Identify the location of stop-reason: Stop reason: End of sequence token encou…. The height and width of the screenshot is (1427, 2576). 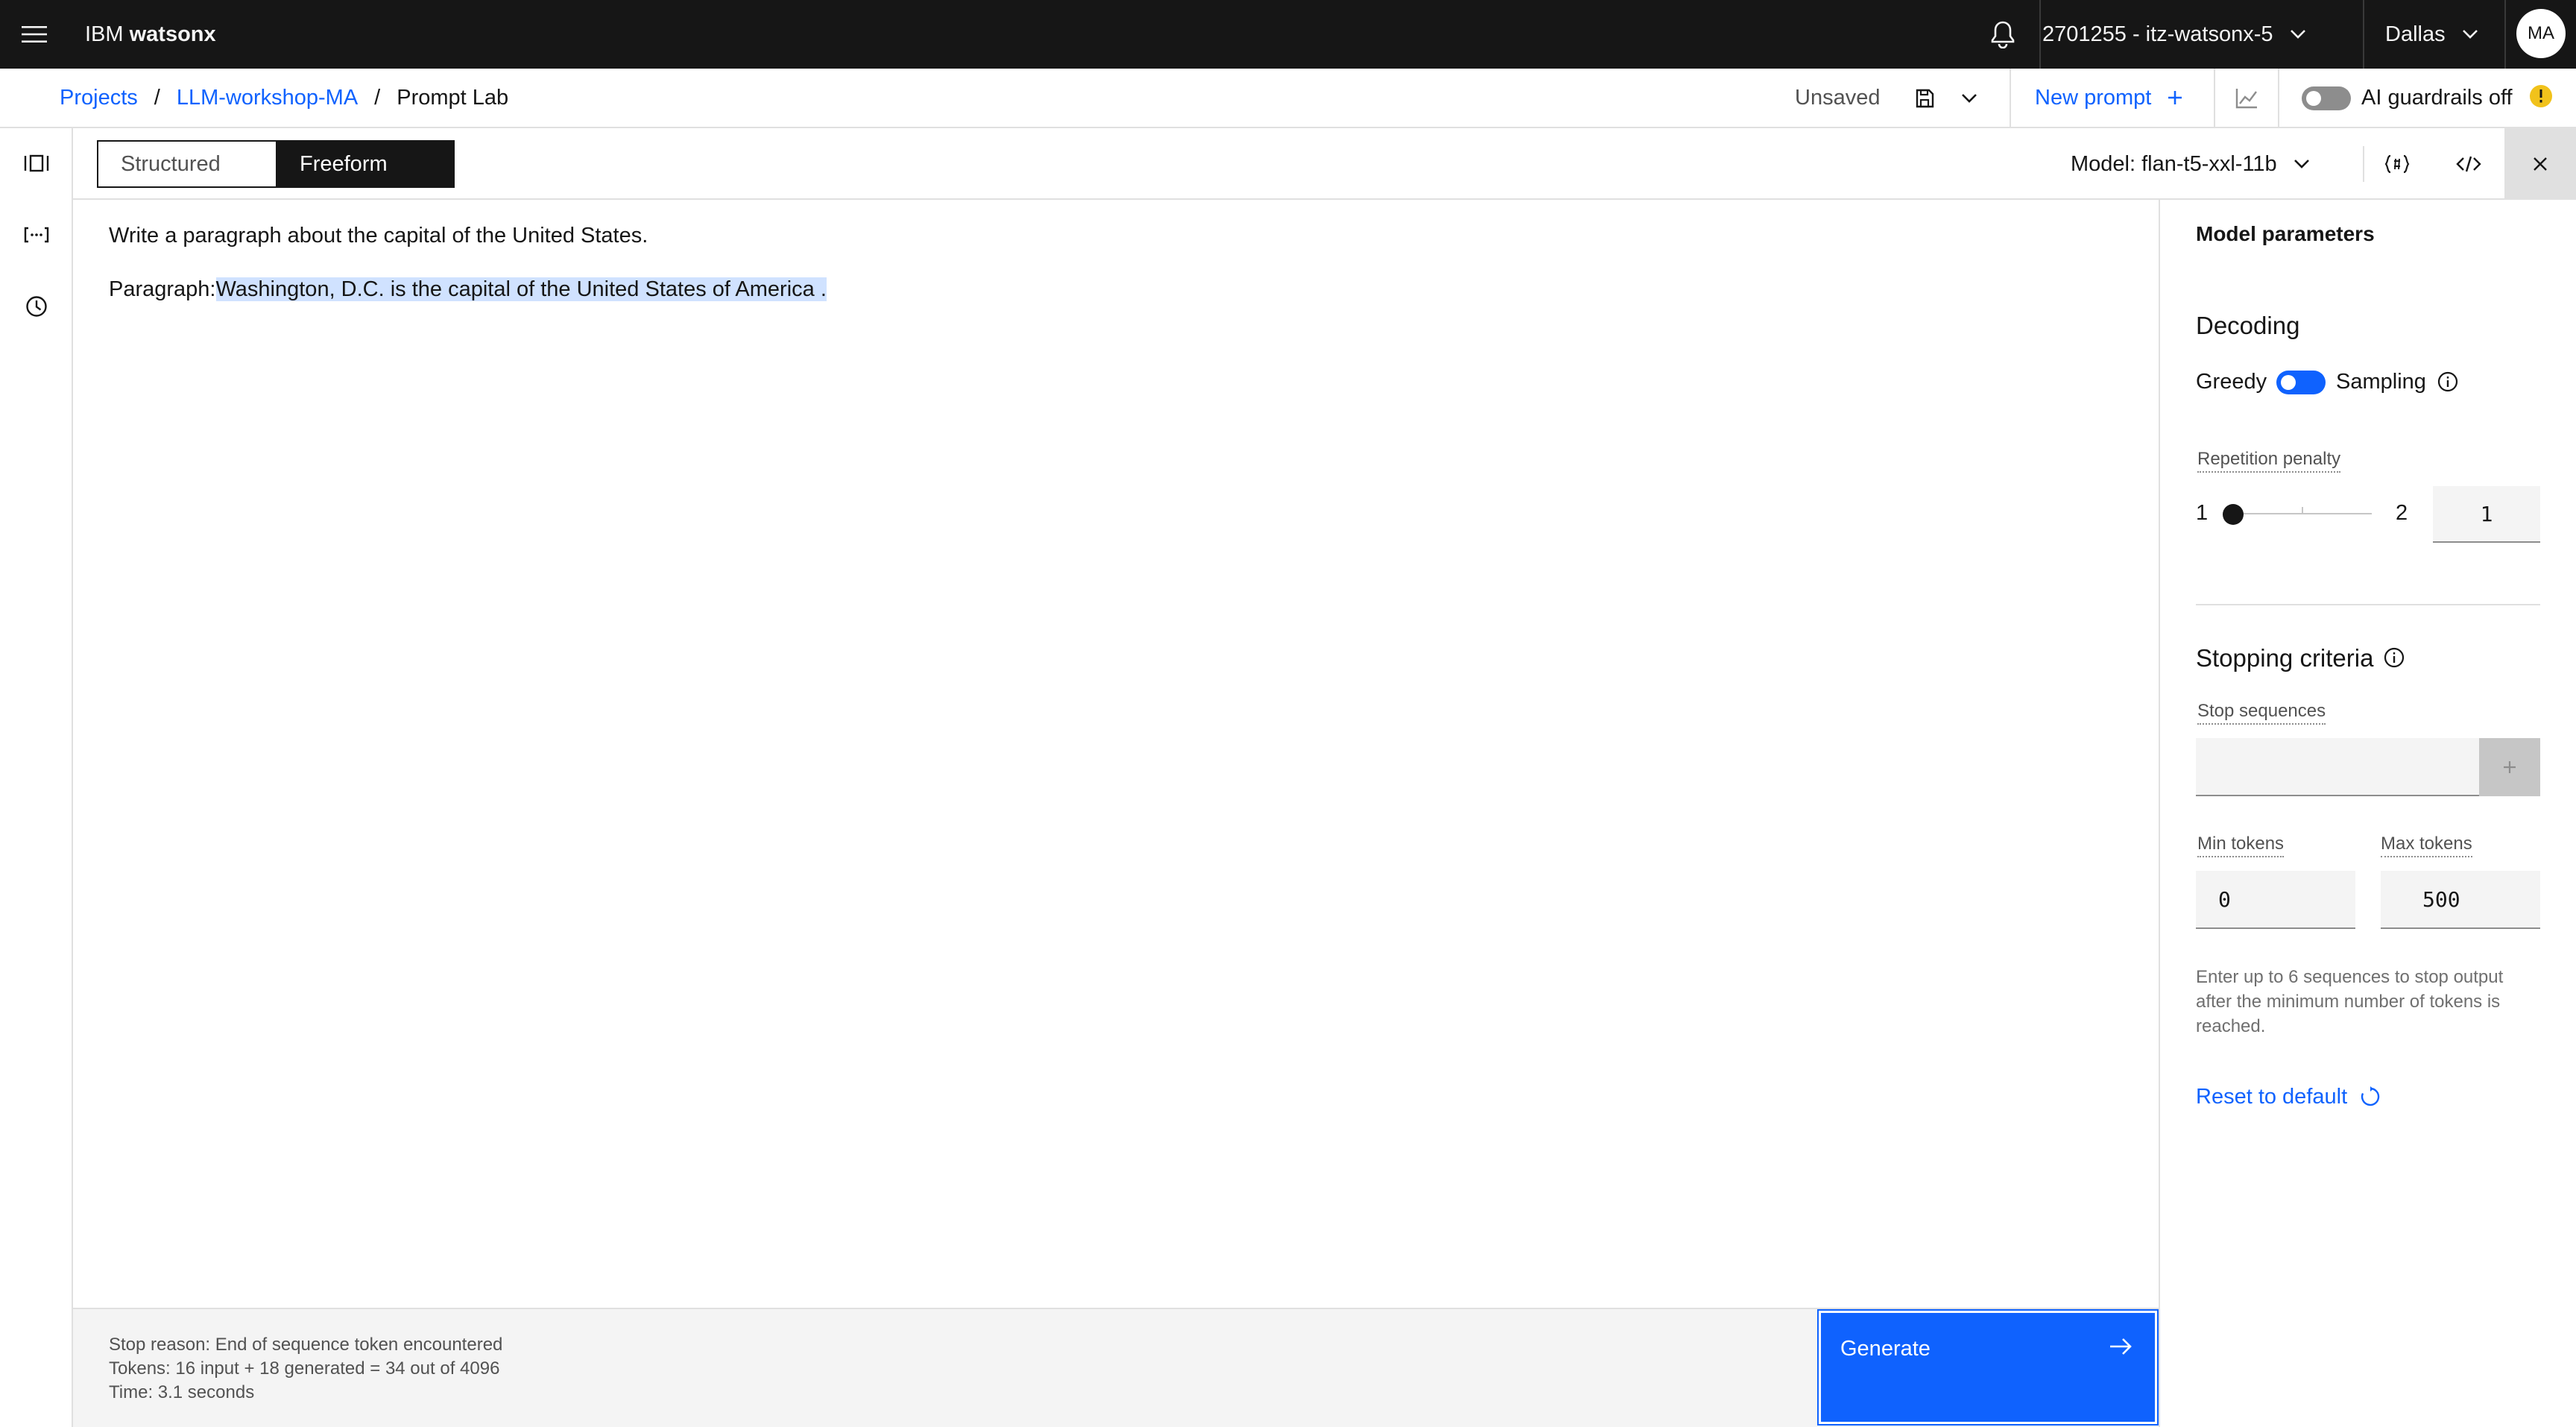
(306, 1345).